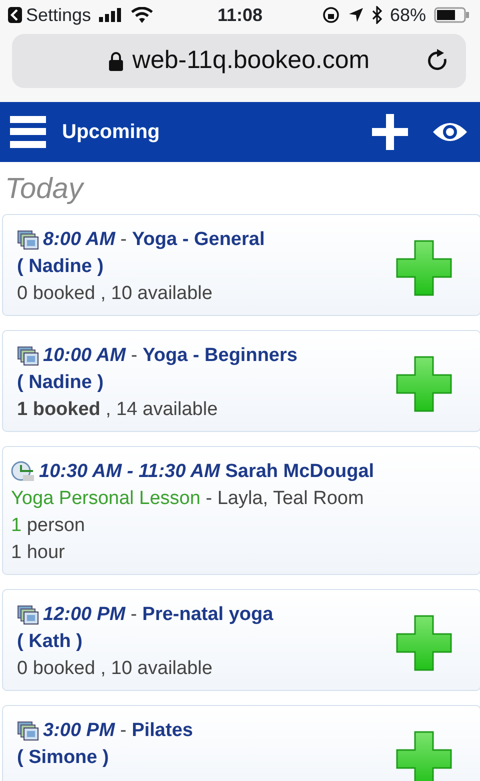 This screenshot has height=781, width=480. What do you see at coordinates (15, 15) in the screenshot?
I see `back-icon` at bounding box center [15, 15].